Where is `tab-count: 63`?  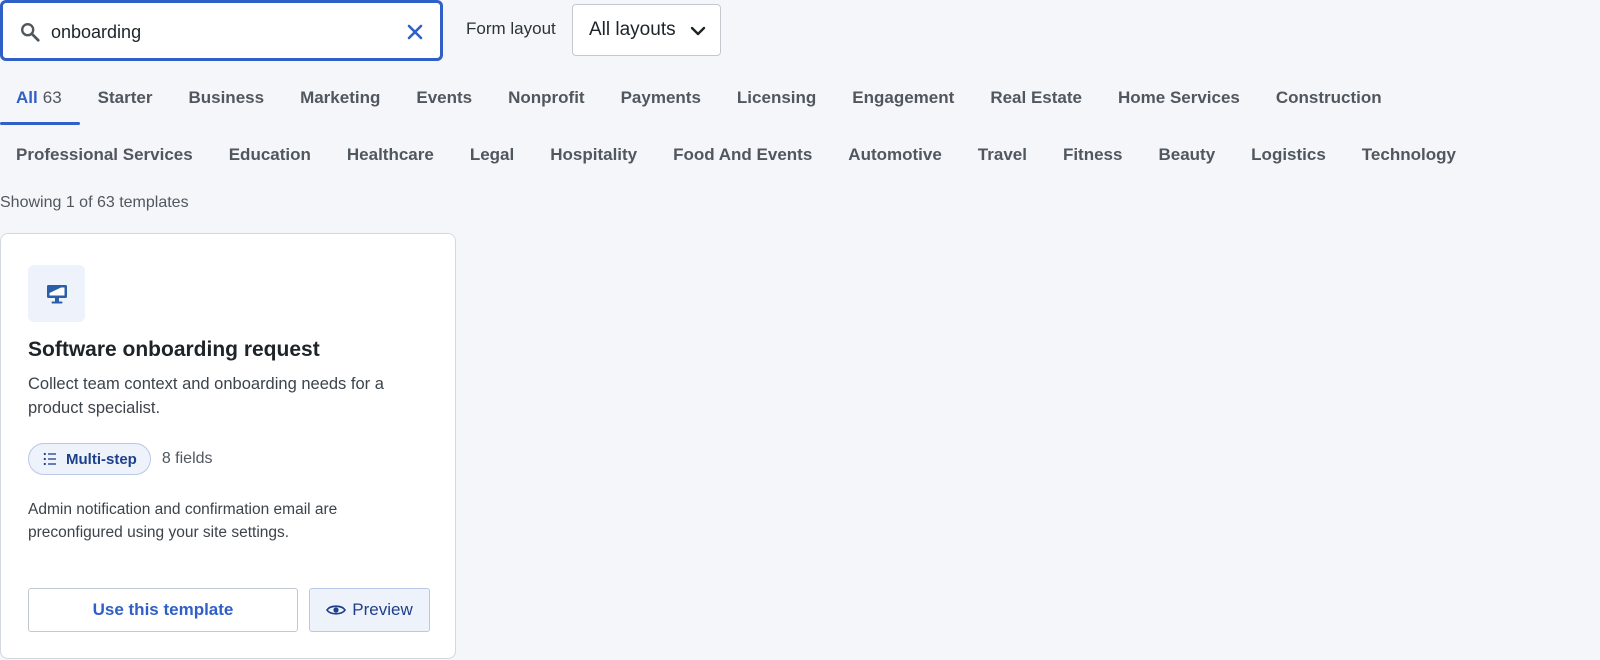 tab-count: 63 is located at coordinates (52, 97).